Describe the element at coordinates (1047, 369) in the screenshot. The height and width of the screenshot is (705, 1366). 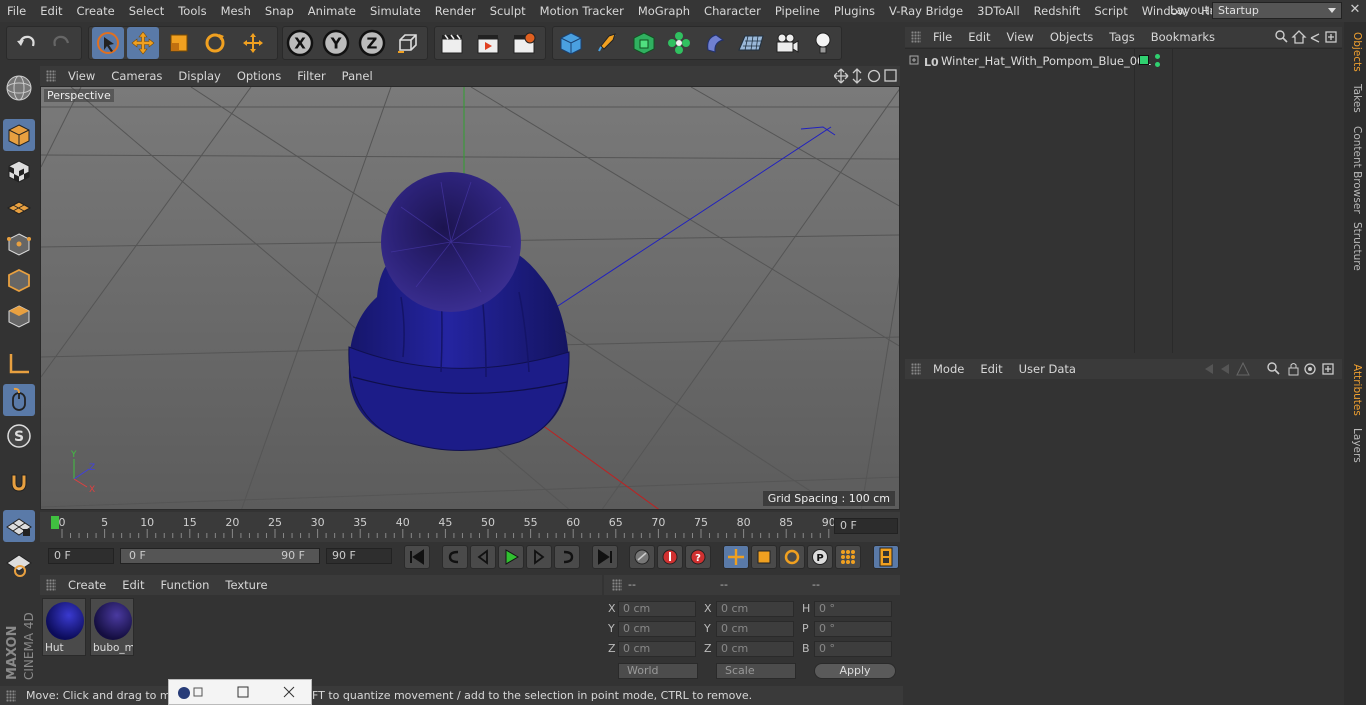
I see `attribute-menu-user-data: User Data` at that location.